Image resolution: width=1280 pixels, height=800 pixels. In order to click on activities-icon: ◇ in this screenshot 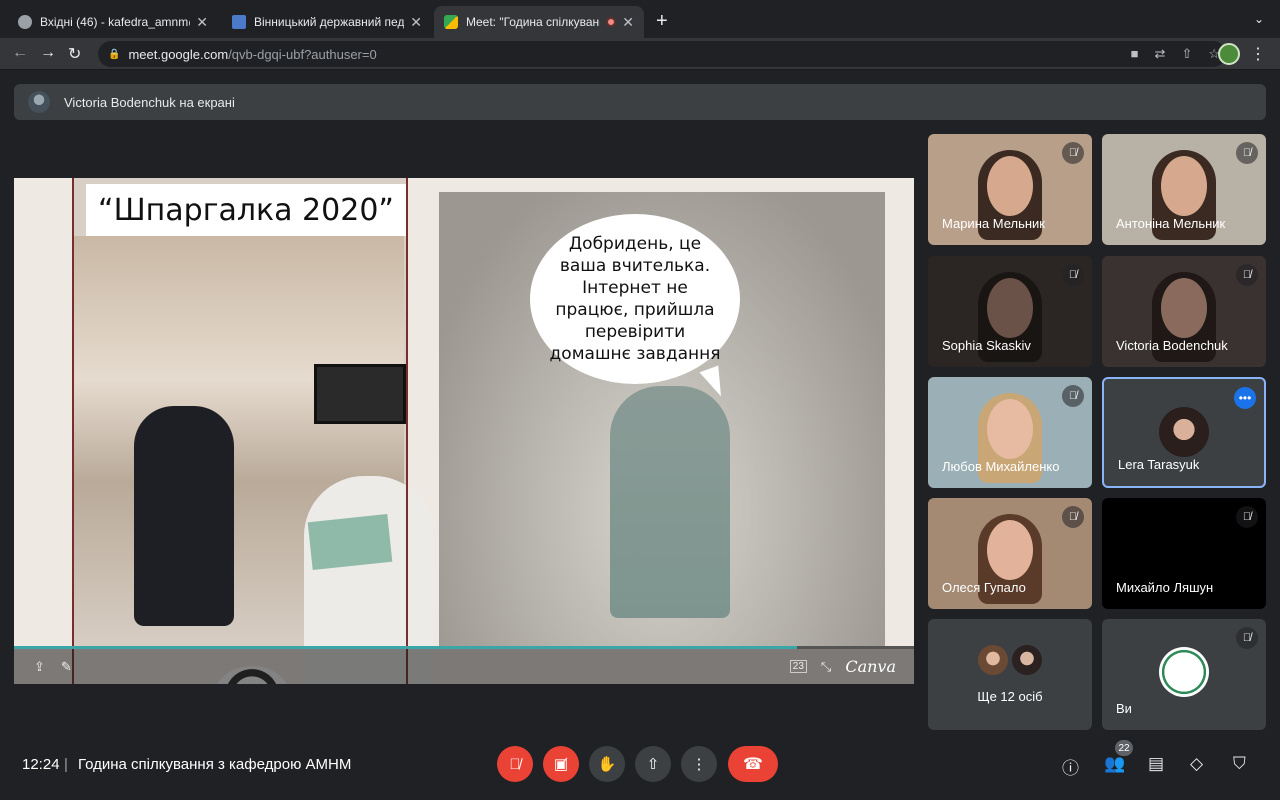, I will do `click(1196, 764)`.